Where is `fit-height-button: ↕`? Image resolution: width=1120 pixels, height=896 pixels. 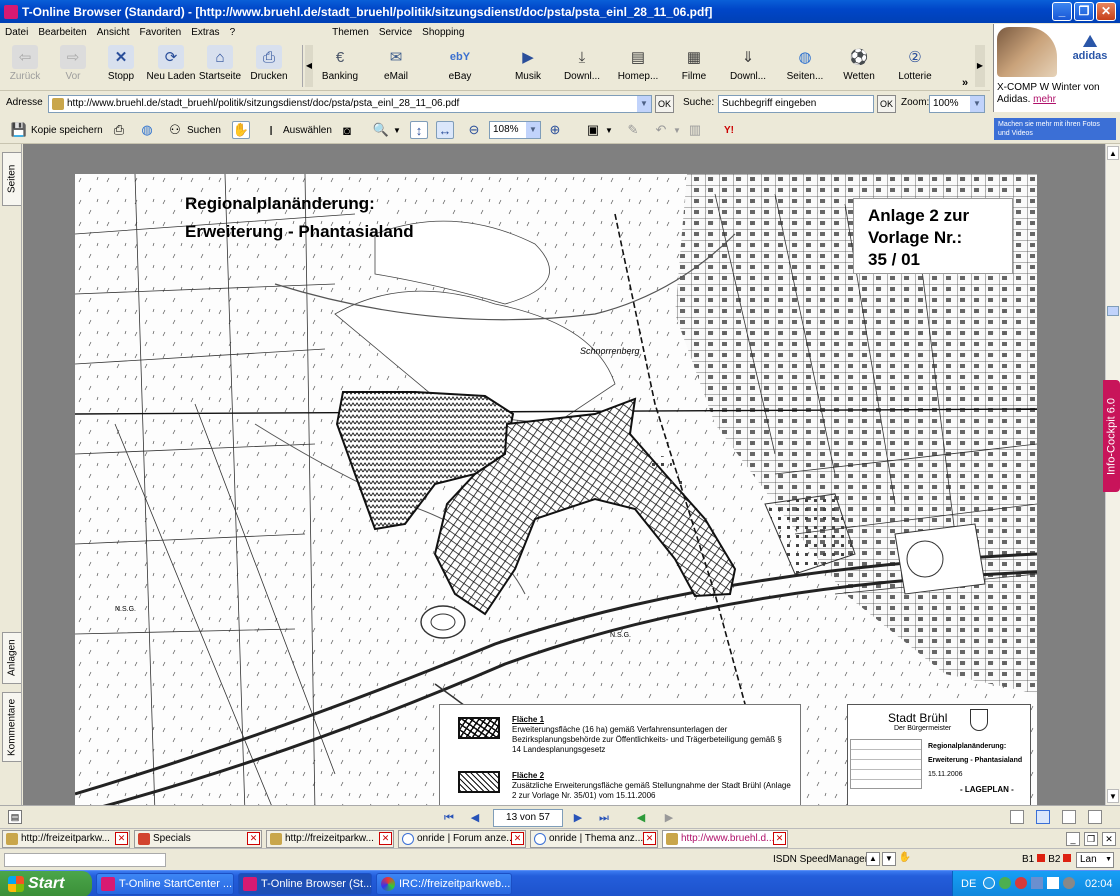 fit-height-button: ↕ is located at coordinates (419, 130).